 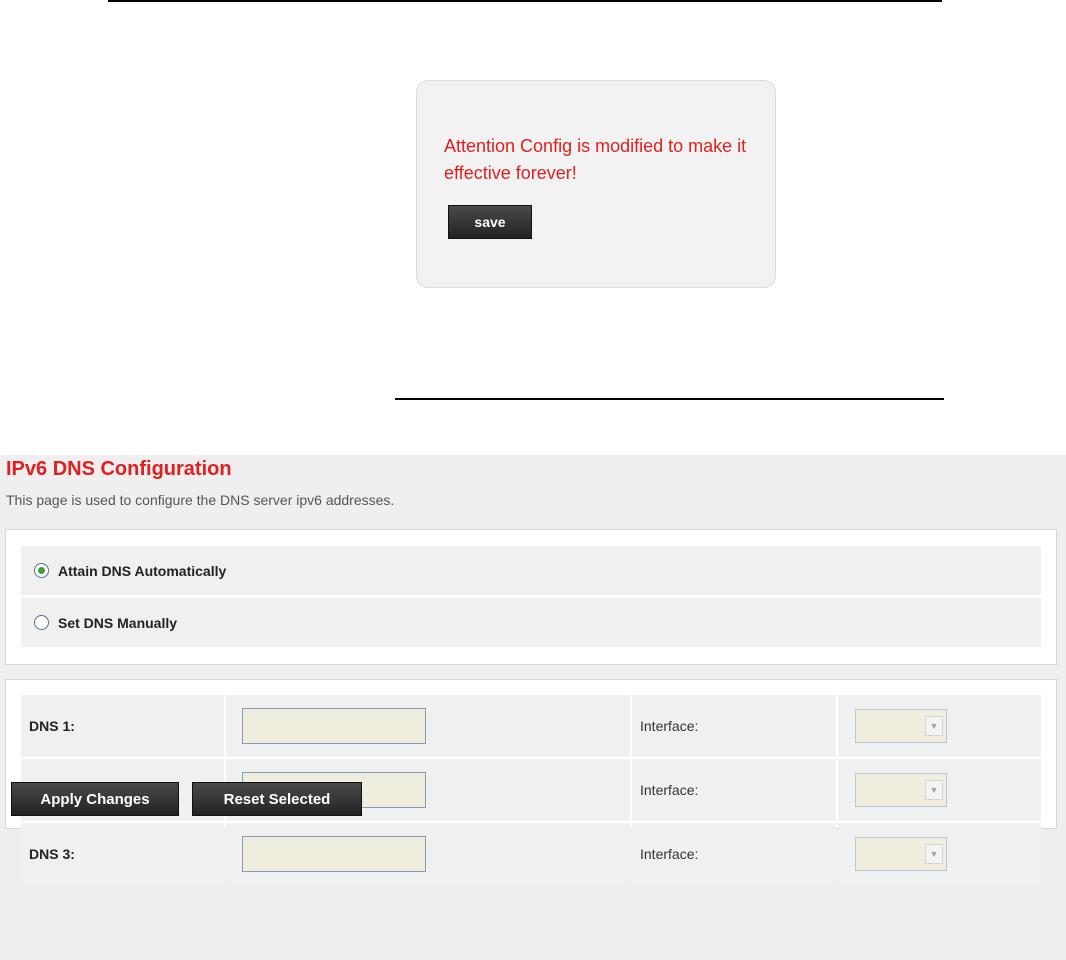 I want to click on apply-changes-button: Apply Changes, so click(x=95, y=799).